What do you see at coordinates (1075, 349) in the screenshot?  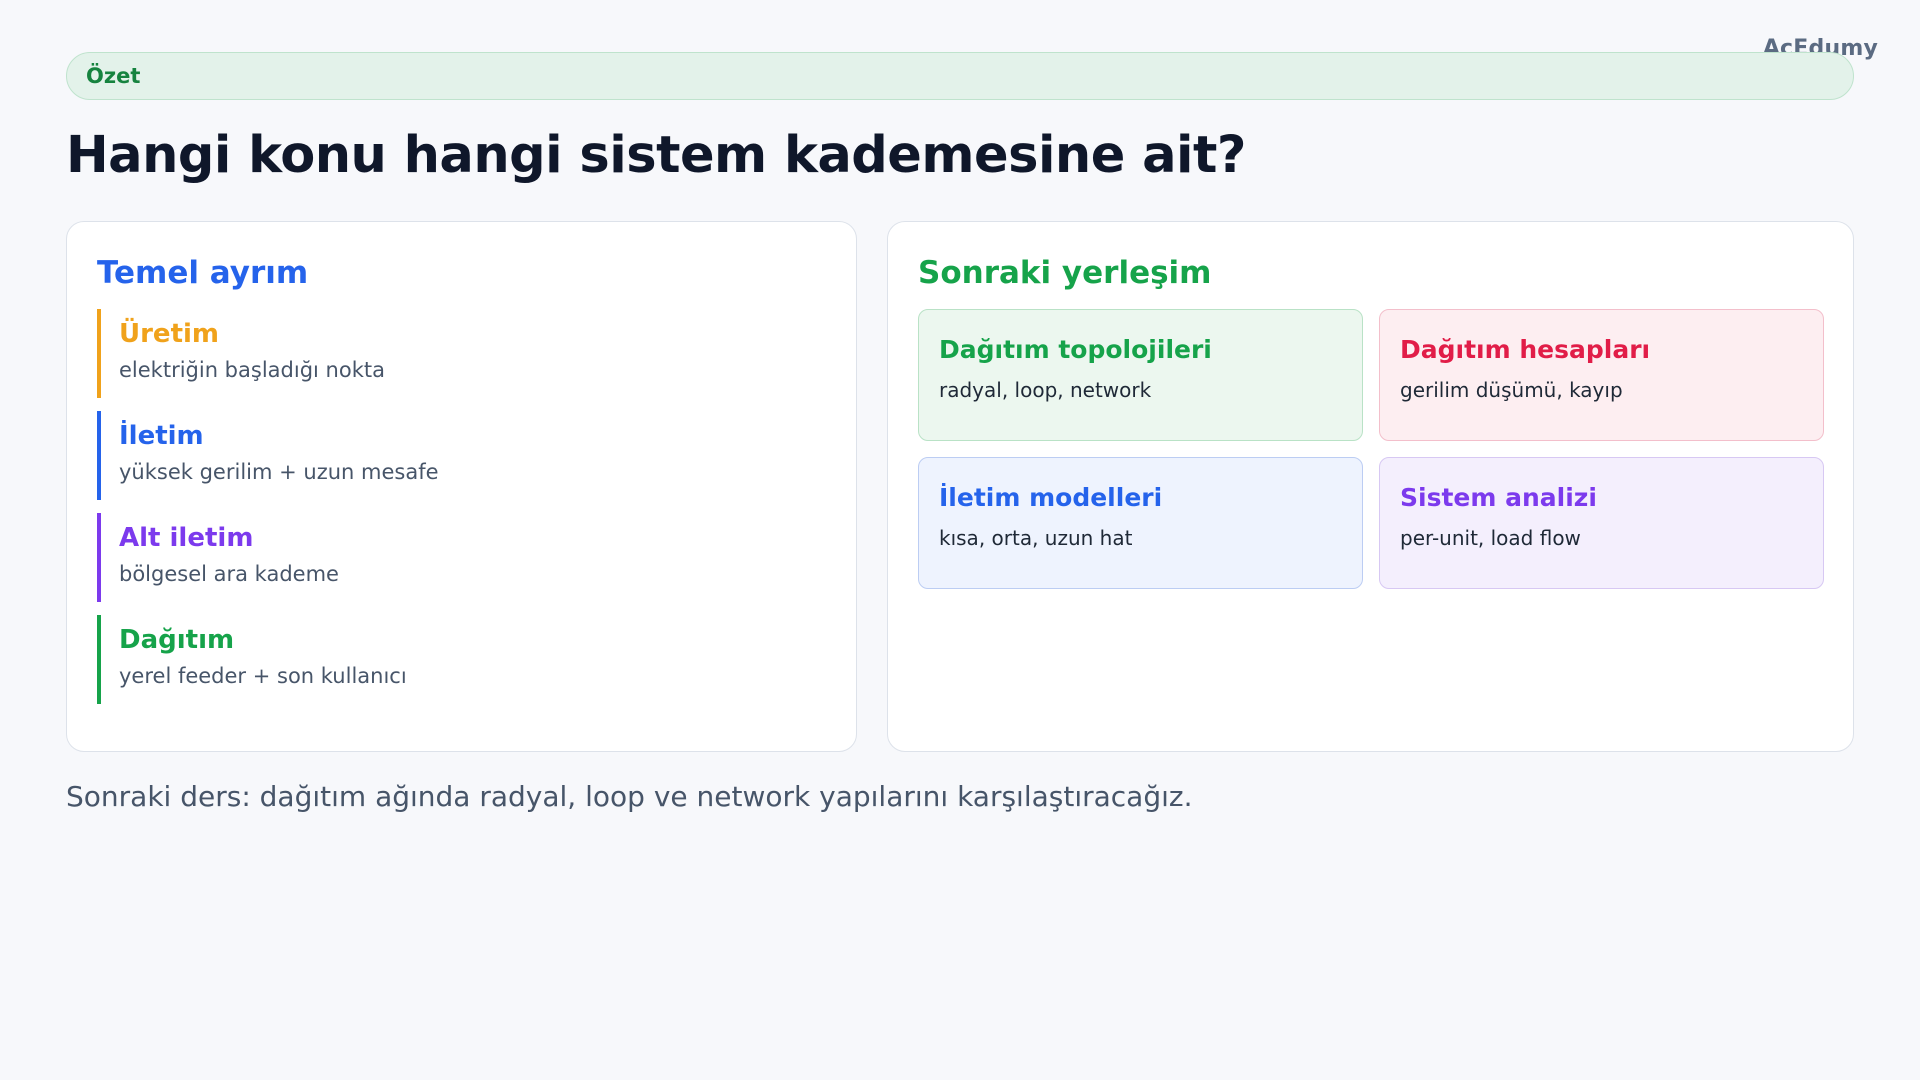 I see `topic-tile-title: Dağıtım topolojileri` at bounding box center [1075, 349].